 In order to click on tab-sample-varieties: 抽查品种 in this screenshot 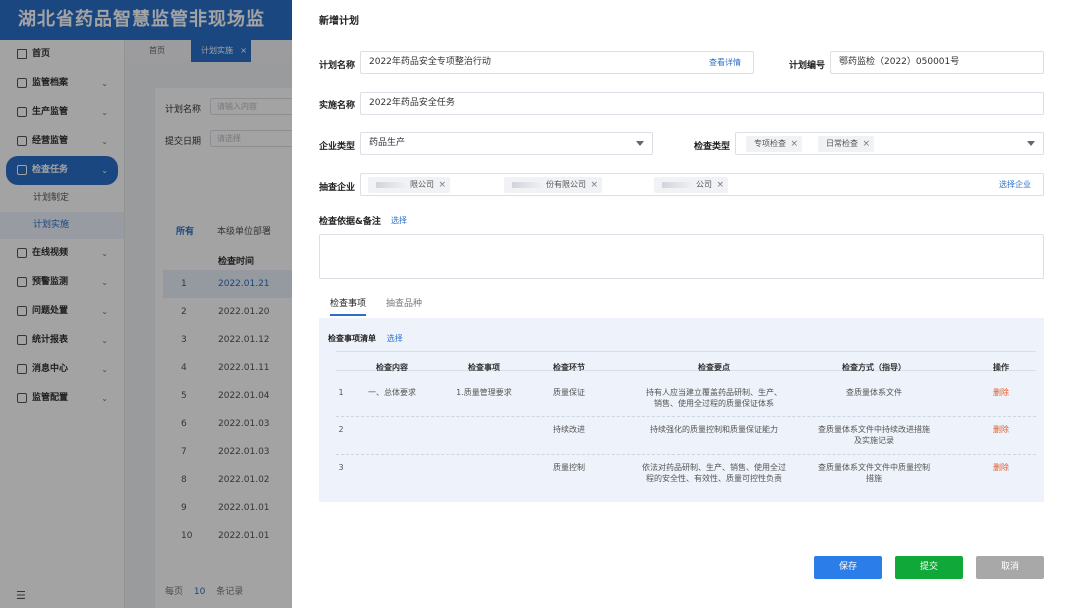, I will do `click(404, 305)`.